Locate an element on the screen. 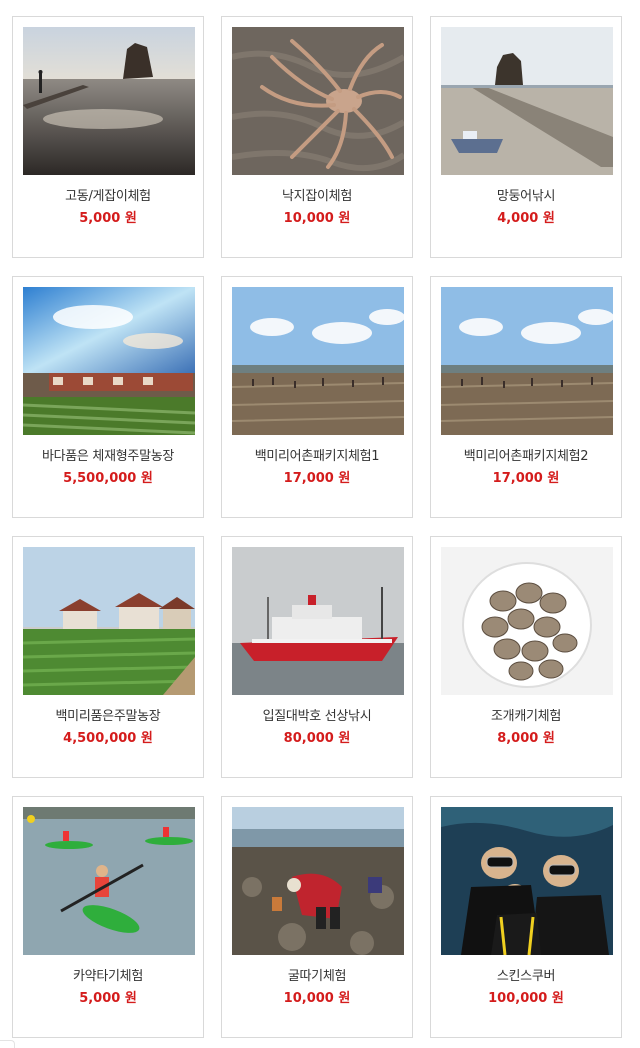 Image resolution: width=640 pixels, height=1048 pixels. octopus-on-mud-photo is located at coordinates (318, 101).